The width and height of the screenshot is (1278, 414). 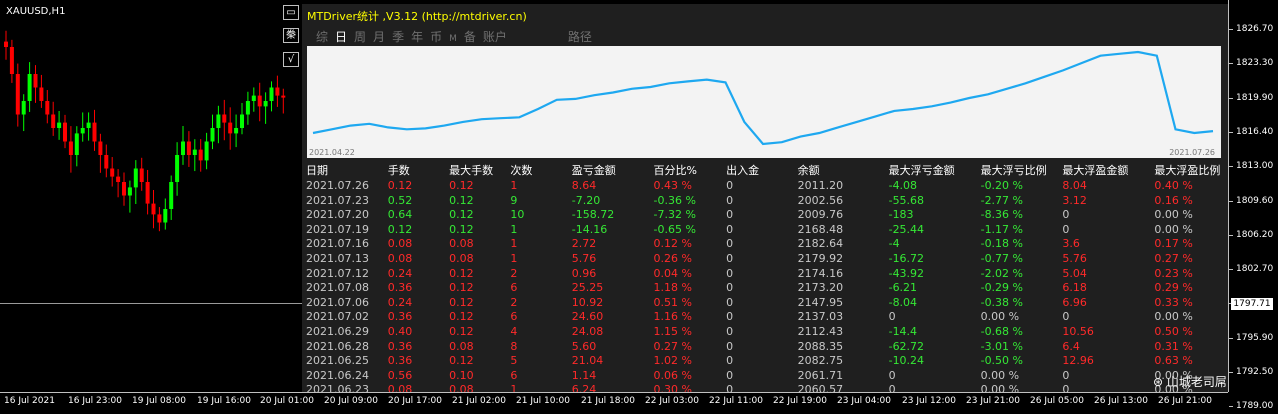 What do you see at coordinates (1074, 200) in the screenshot?
I see `table-cell: 3.12` at bounding box center [1074, 200].